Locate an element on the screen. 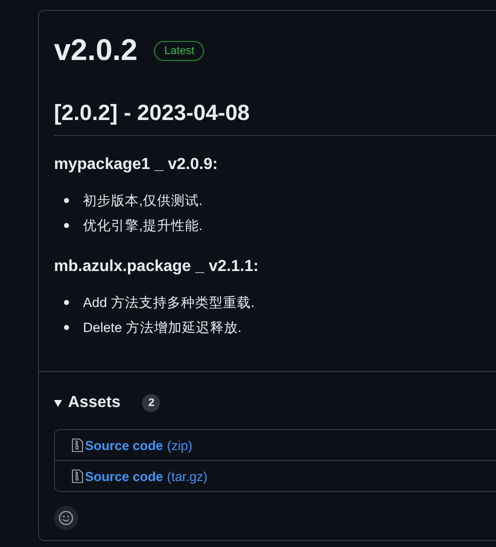  list-item: 优化引擎,提升性能. is located at coordinates (143, 225).